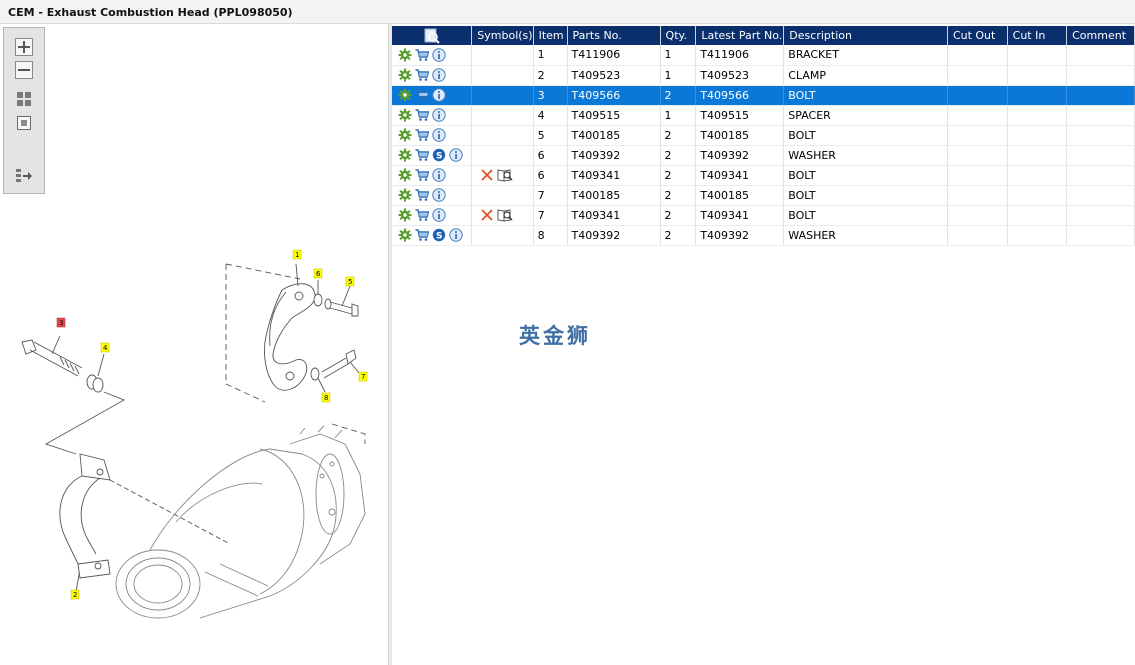  Describe the element at coordinates (363, 377) in the screenshot. I see `svg-text: 7` at that location.